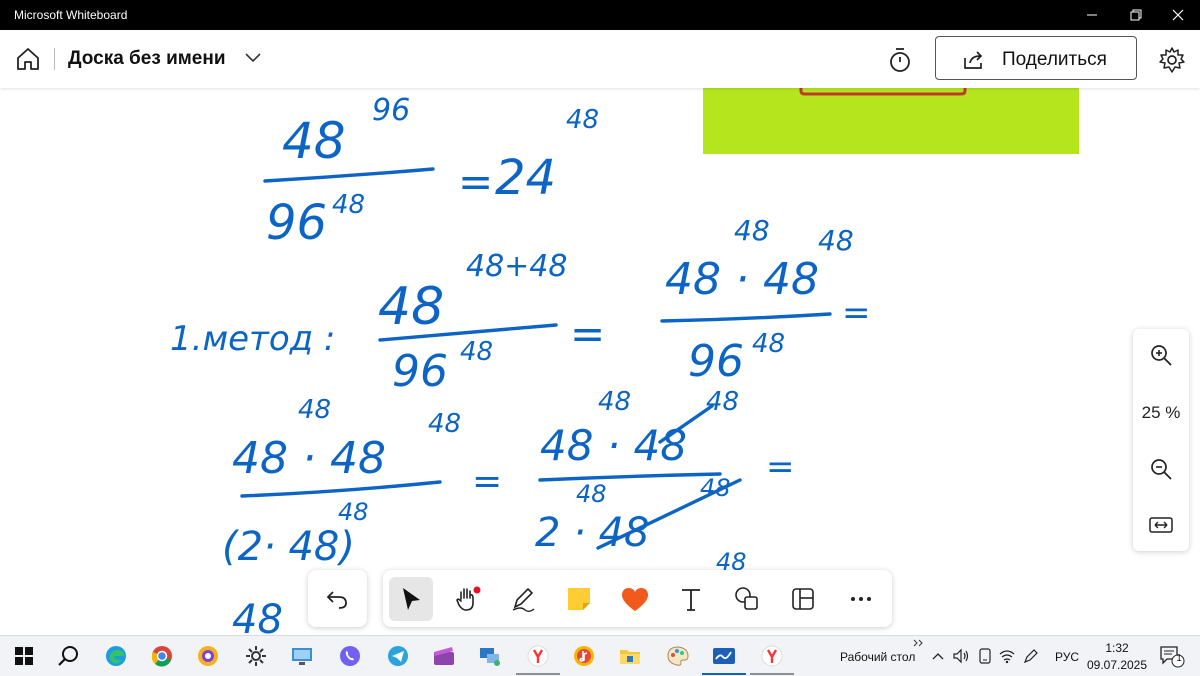  I want to click on home-button, so click(28, 59).